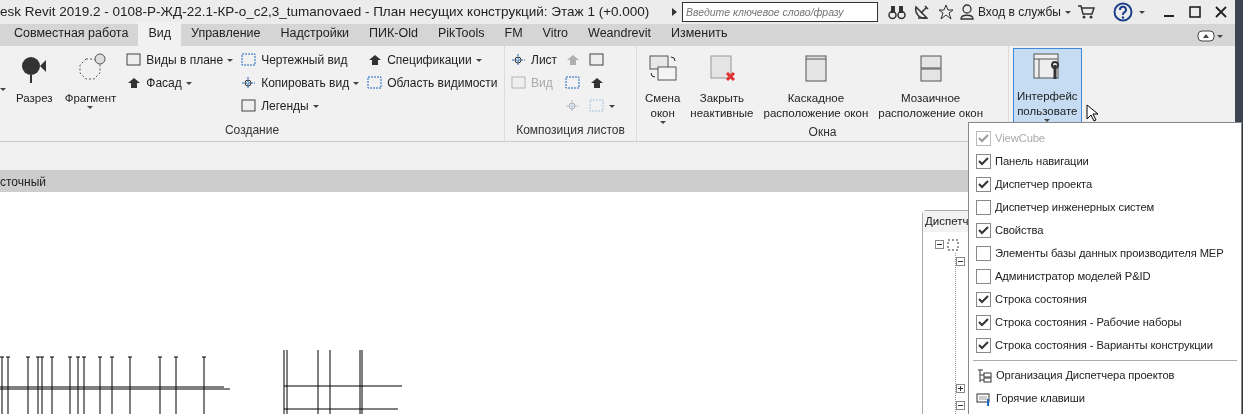 The width and height of the screenshot is (1243, 414). What do you see at coordinates (90, 86) in the screenshot?
I see `ribbon-button: Фрагмент` at bounding box center [90, 86].